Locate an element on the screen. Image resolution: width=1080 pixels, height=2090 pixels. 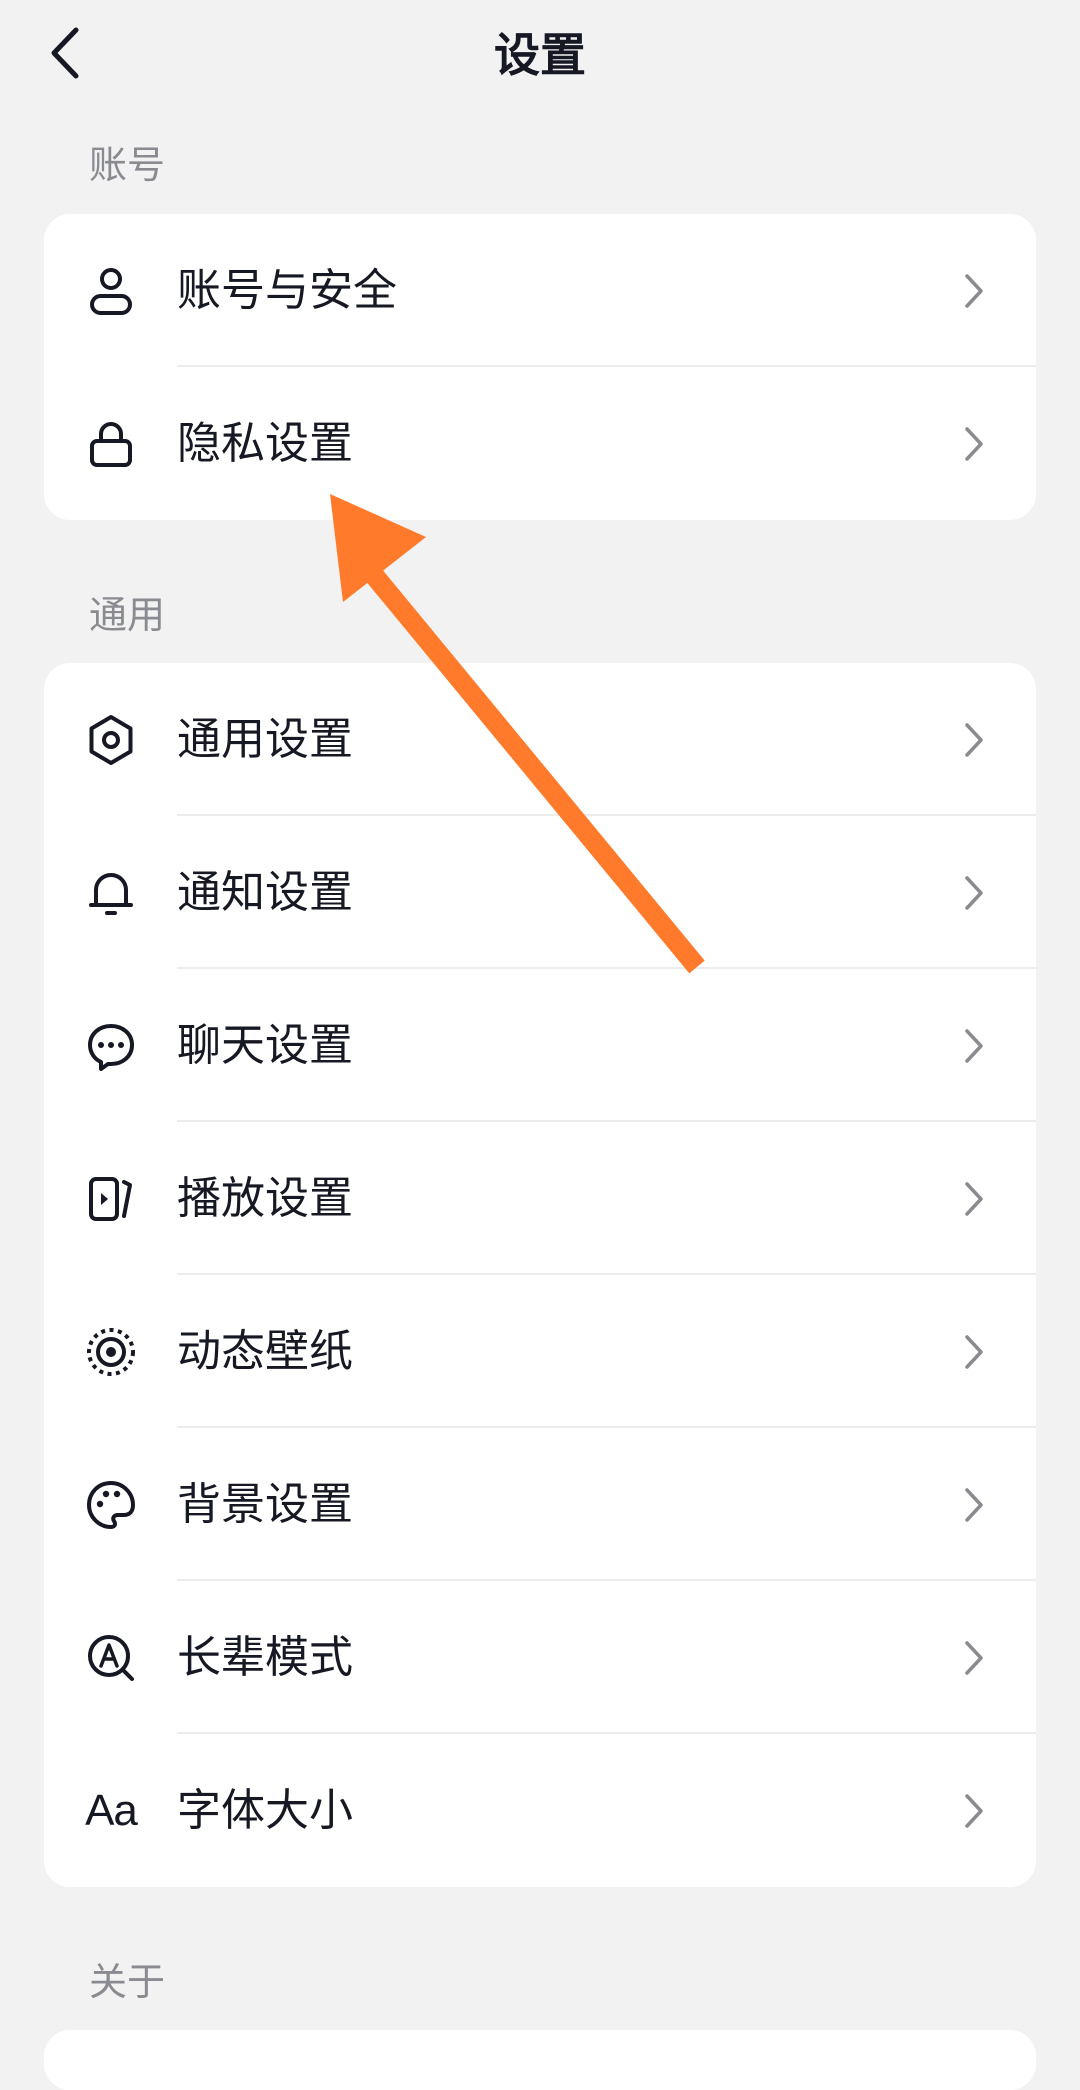
menu-item-label: 通知设置 is located at coordinates (265, 892).